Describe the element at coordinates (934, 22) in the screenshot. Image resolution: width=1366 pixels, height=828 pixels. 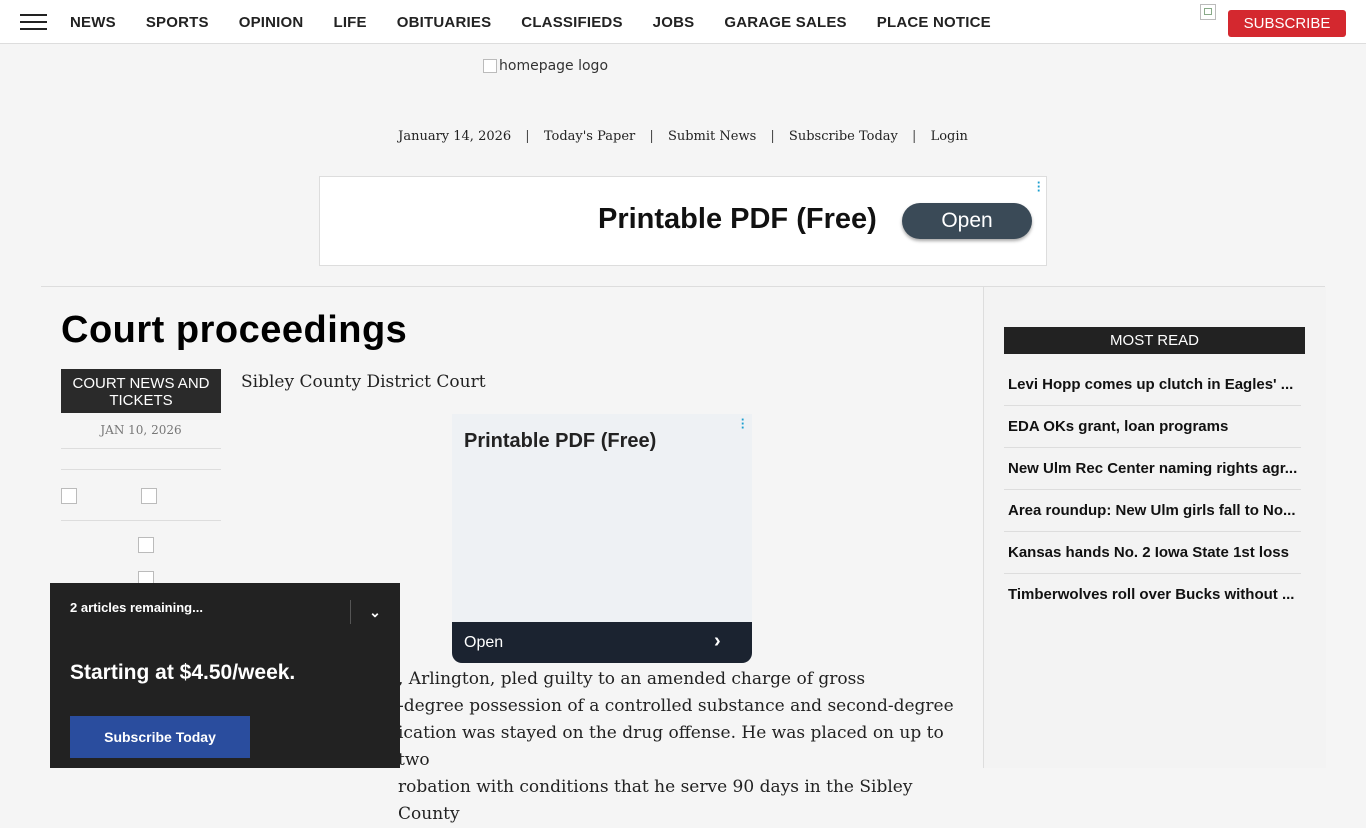
I see `nav-place-notice: PLACE NOTICE` at that location.